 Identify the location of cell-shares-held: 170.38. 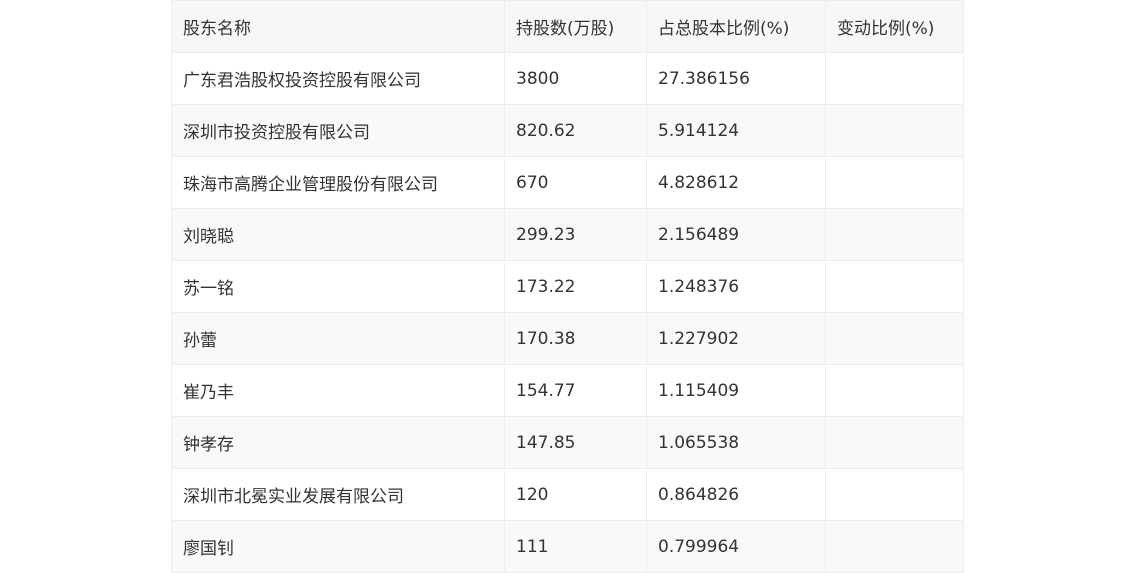
(575, 338).